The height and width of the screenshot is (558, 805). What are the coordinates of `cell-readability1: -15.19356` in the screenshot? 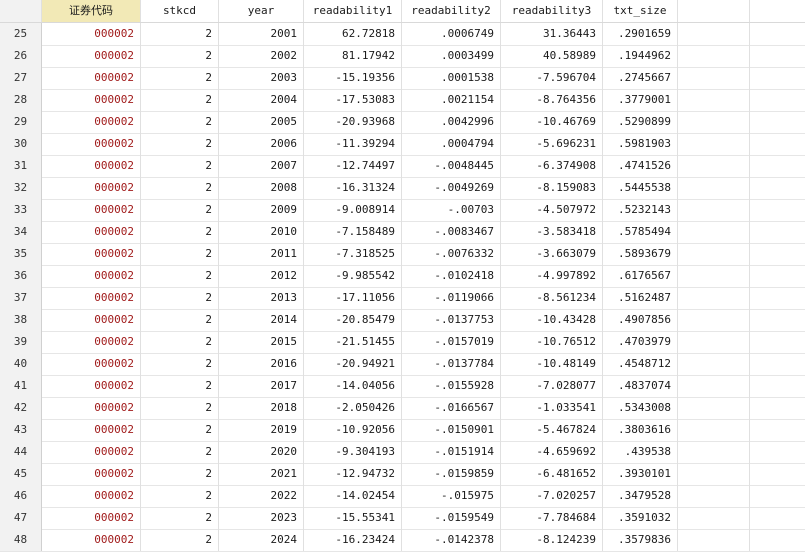 It's located at (353, 78).